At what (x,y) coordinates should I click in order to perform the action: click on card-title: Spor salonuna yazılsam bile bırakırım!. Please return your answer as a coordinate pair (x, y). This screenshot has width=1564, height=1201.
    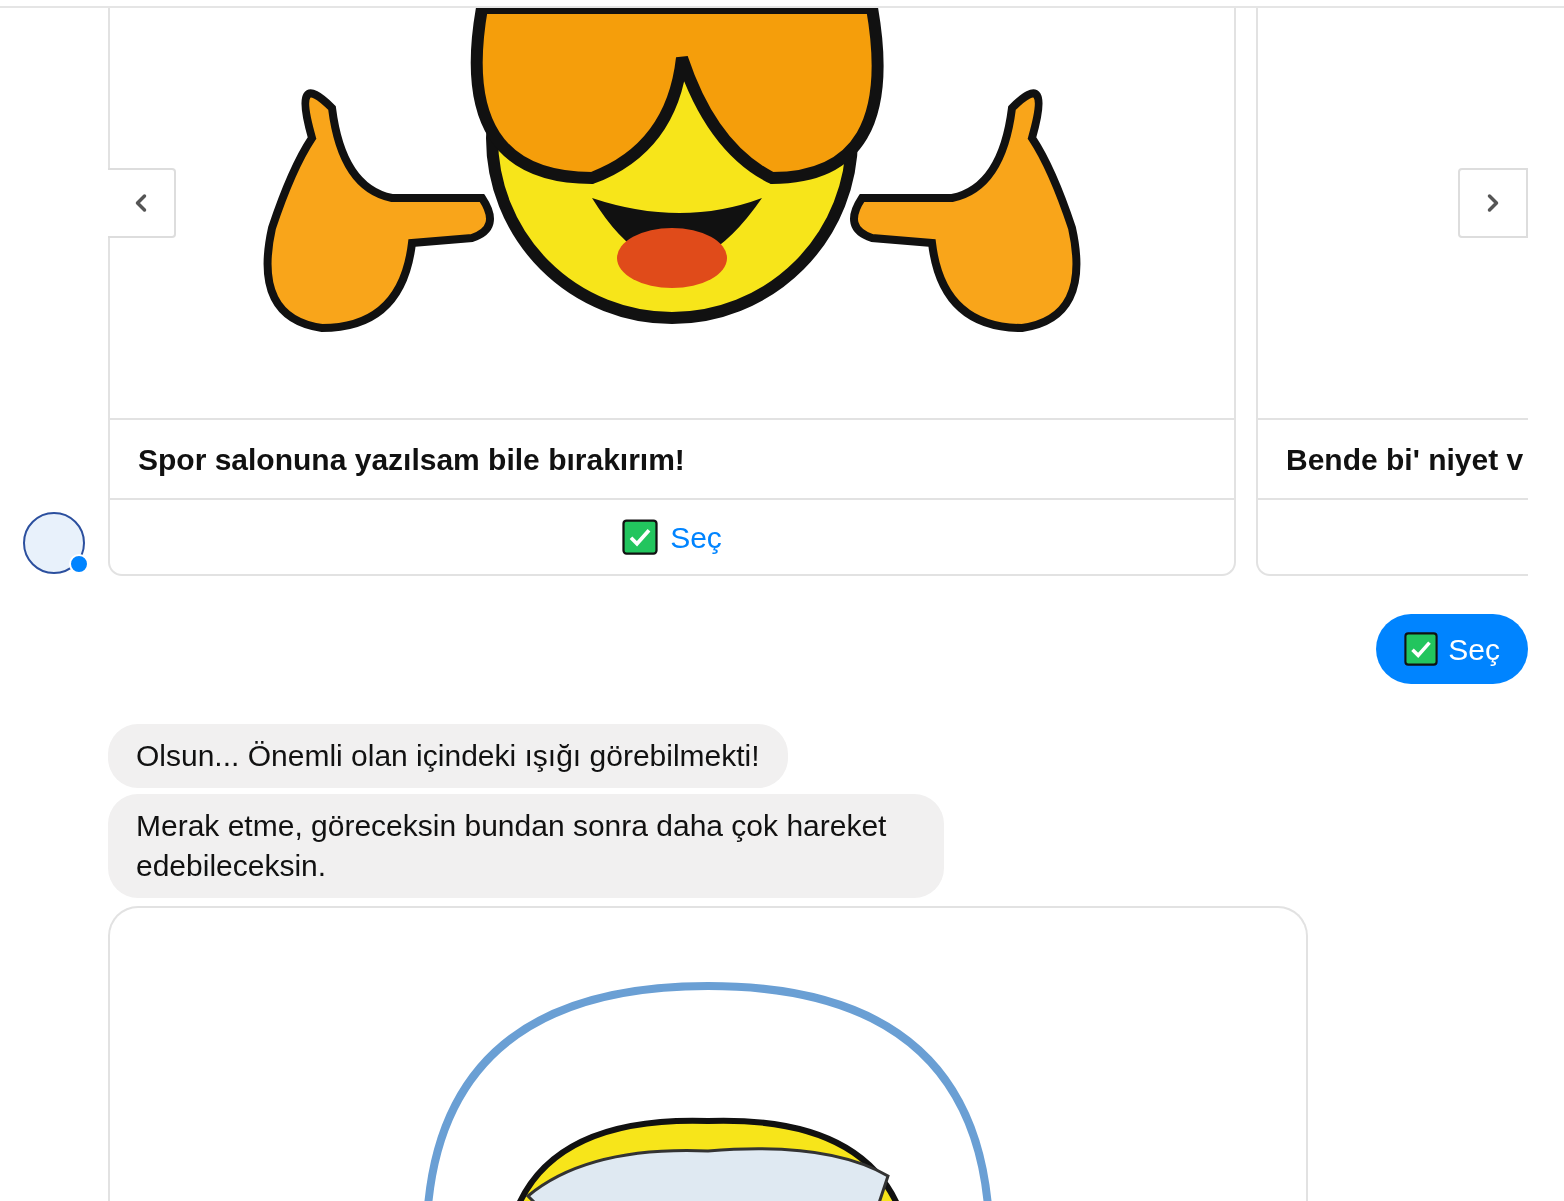
    Looking at the image, I should click on (411, 459).